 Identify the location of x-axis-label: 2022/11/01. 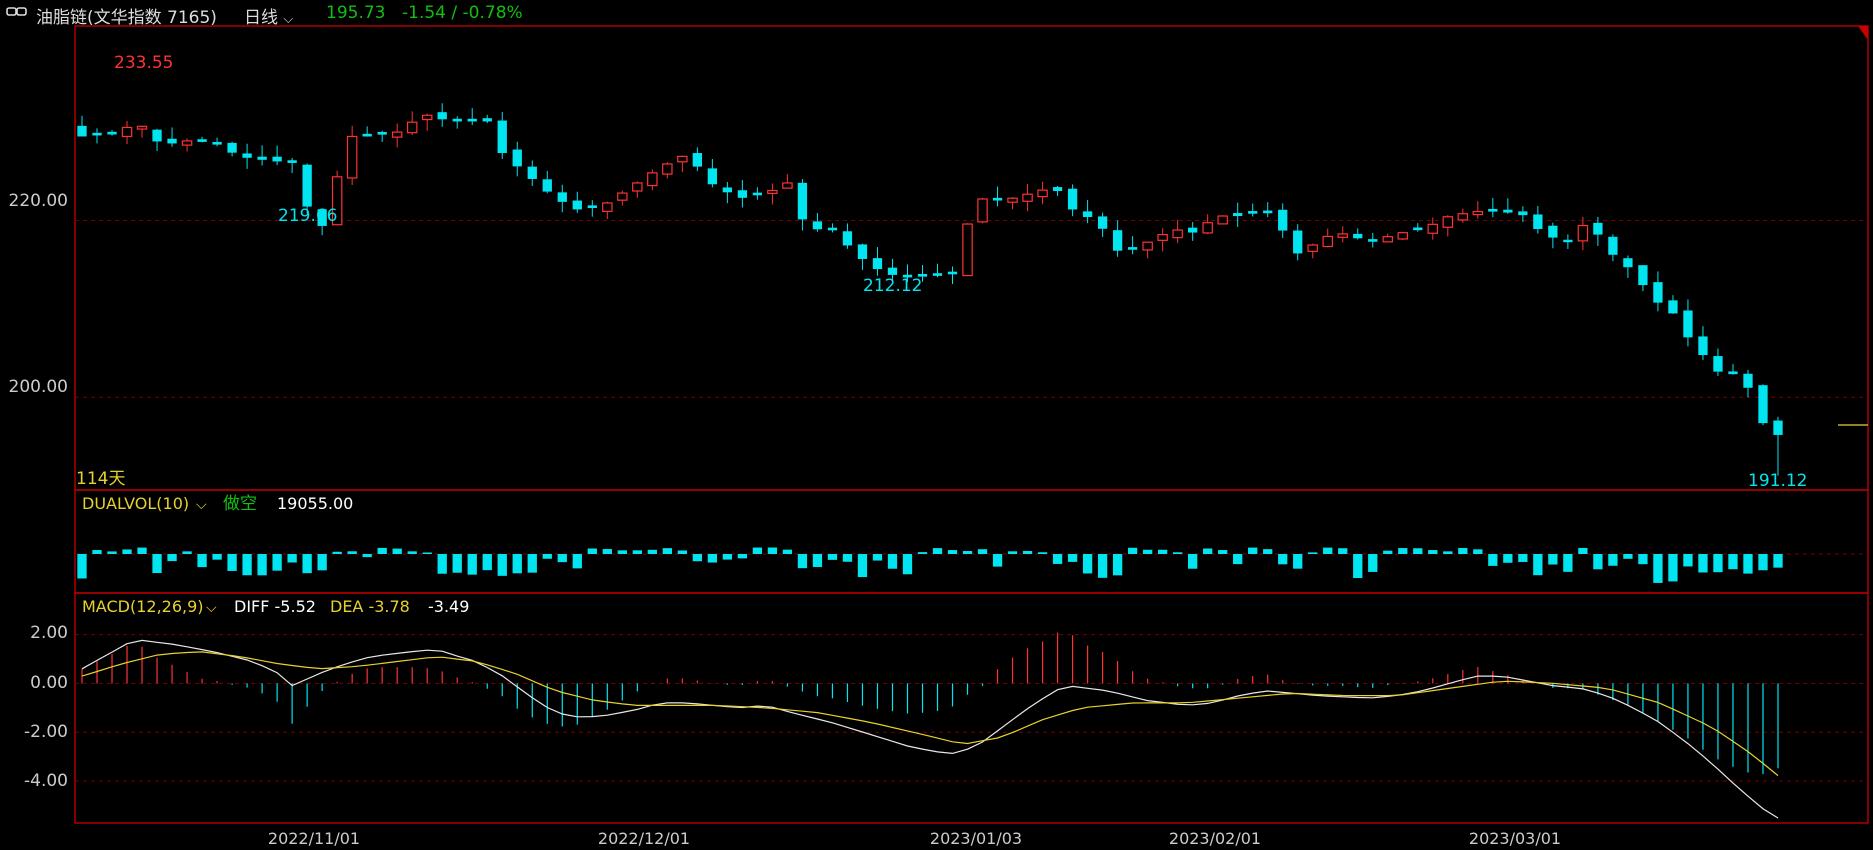
(314, 838).